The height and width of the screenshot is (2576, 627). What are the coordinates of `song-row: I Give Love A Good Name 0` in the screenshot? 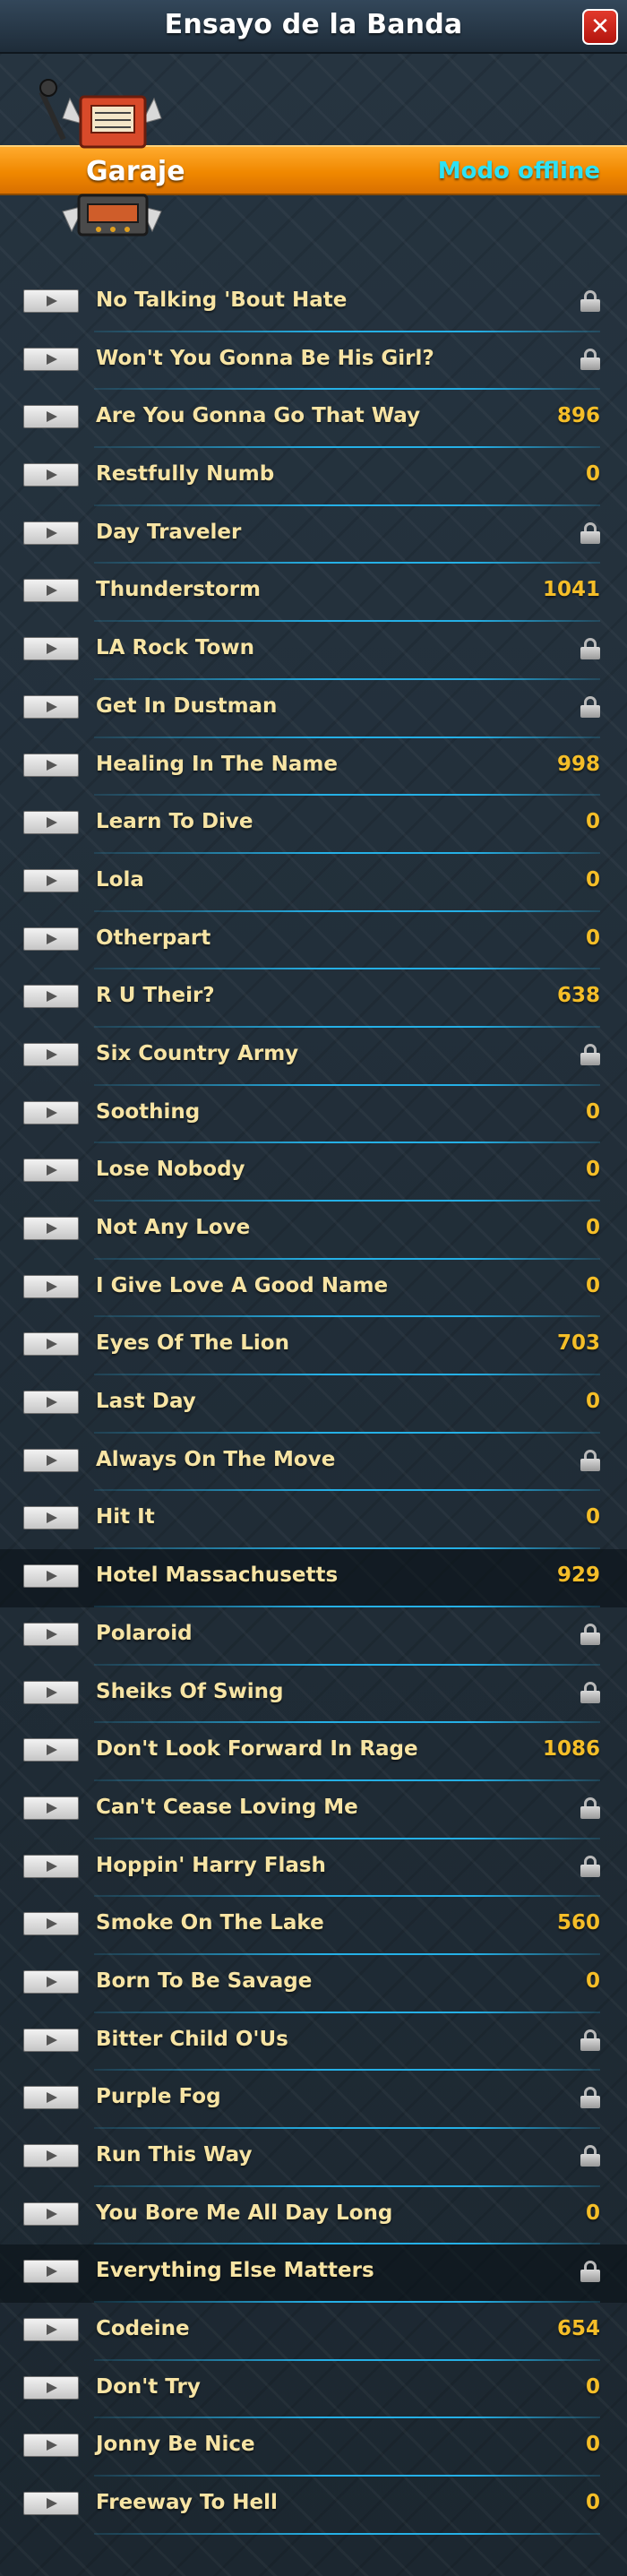 It's located at (313, 1289).